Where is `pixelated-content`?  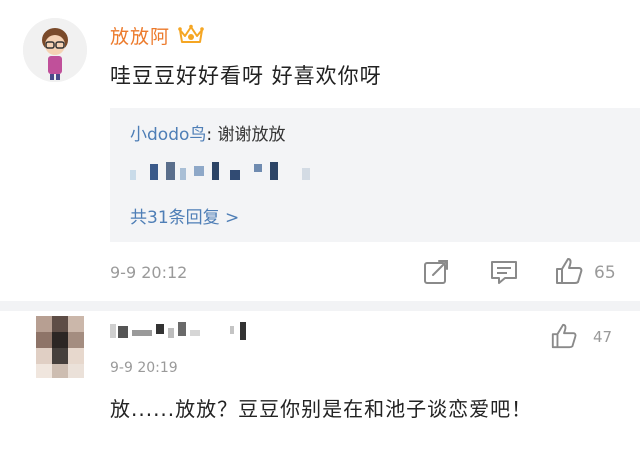
pixelated-content is located at coordinates (230, 172).